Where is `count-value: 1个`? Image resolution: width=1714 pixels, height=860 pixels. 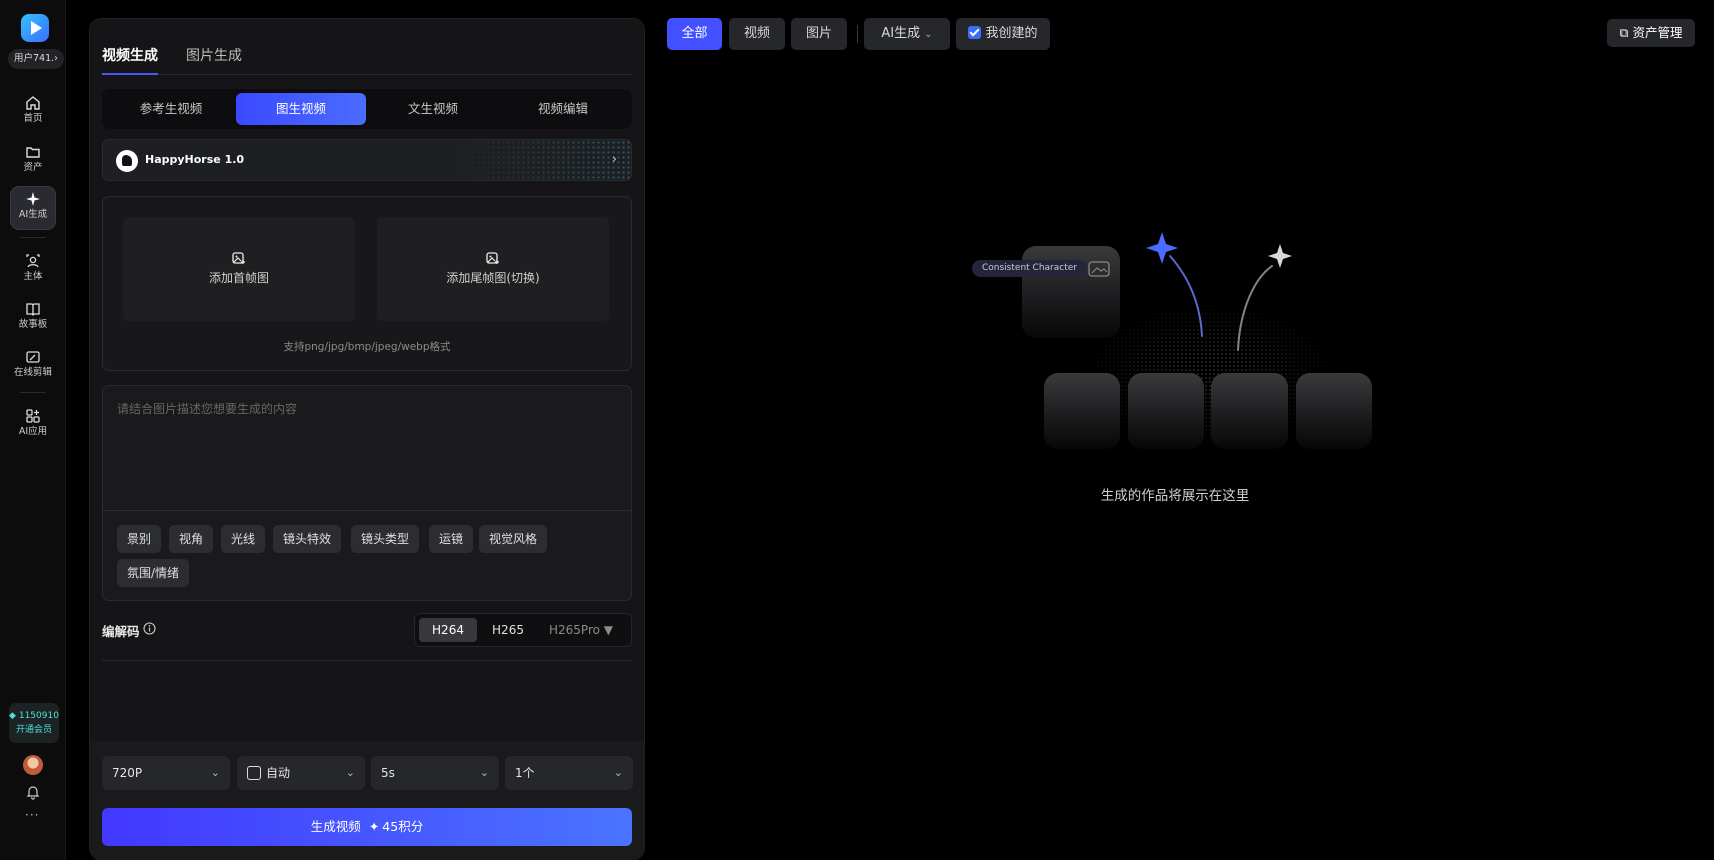 count-value: 1个 is located at coordinates (525, 773).